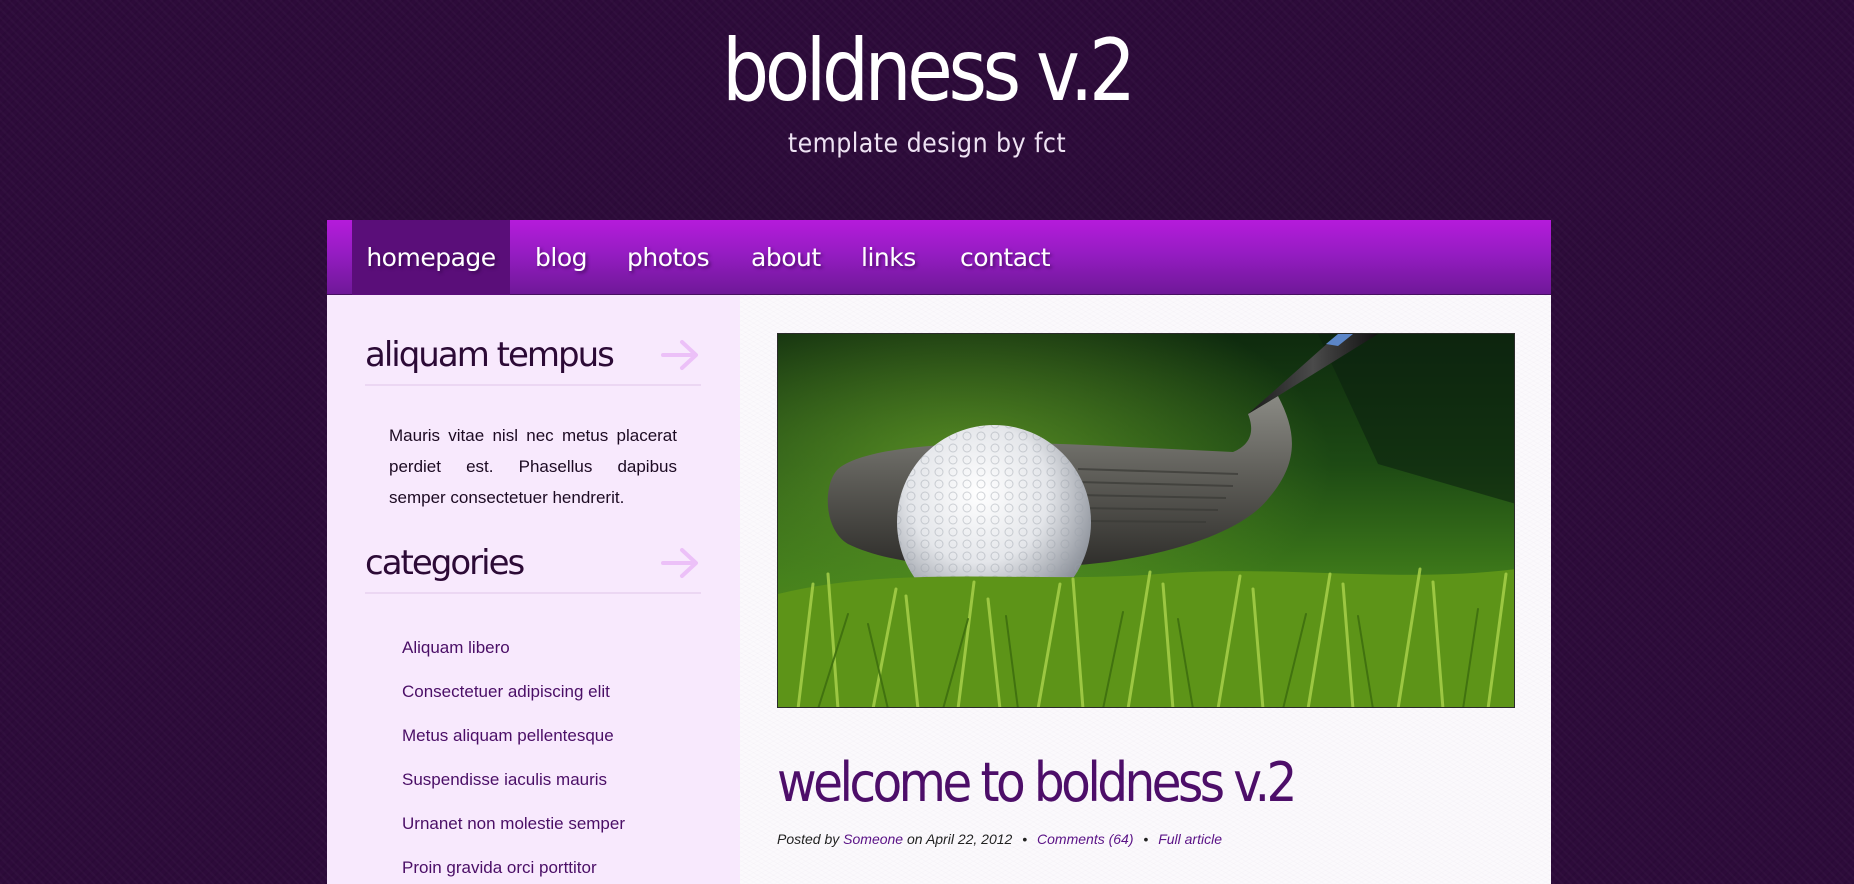  I want to click on nav-item-photos: photos, so click(668, 257).